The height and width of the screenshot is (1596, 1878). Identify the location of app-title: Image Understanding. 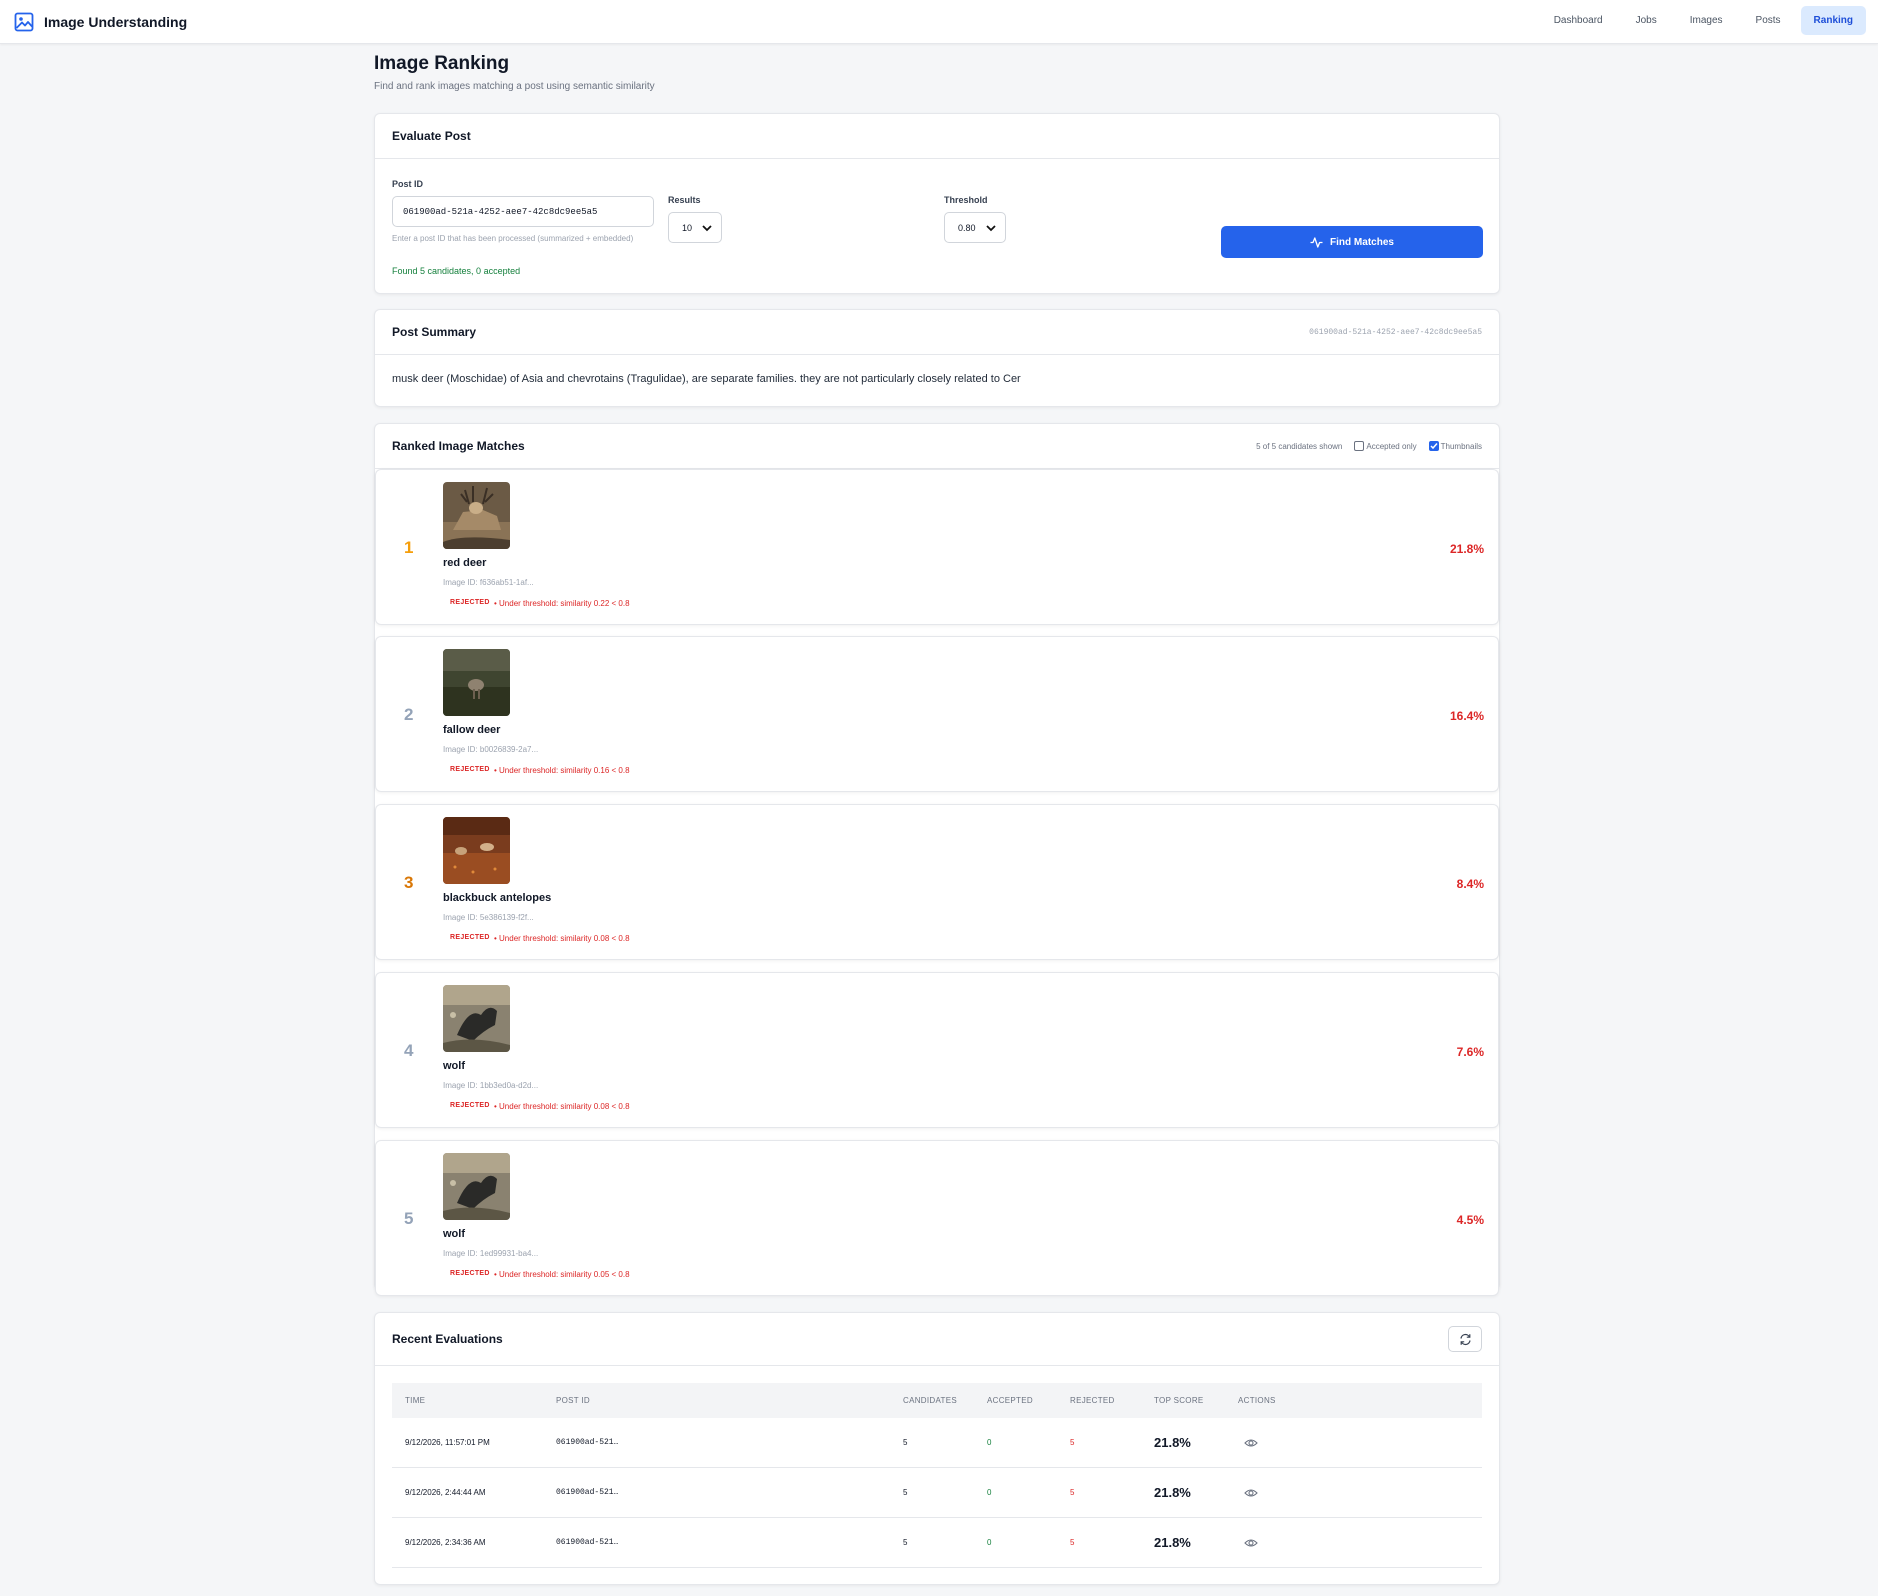
(116, 21).